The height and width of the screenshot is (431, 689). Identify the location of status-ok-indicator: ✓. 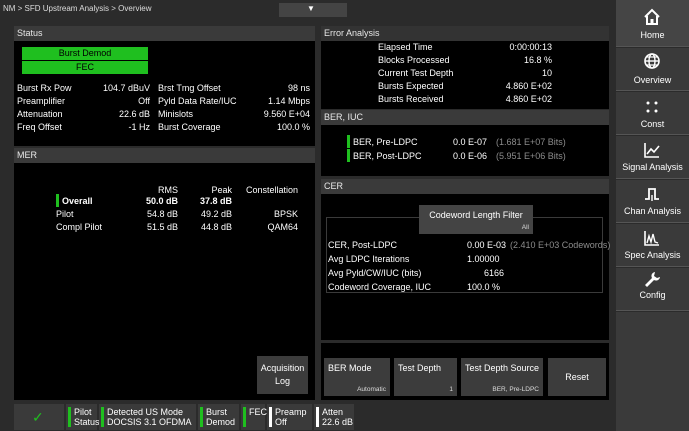
(39, 417).